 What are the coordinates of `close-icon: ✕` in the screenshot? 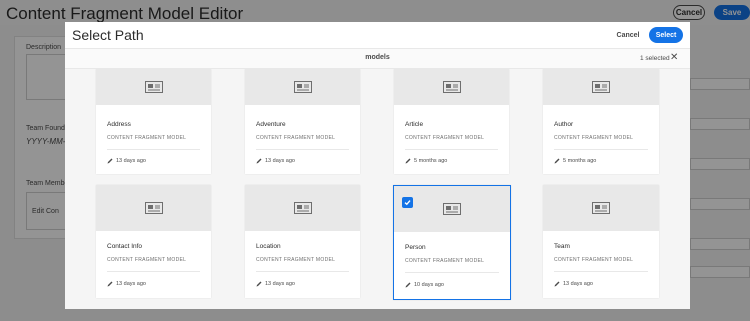 It's located at (674, 58).